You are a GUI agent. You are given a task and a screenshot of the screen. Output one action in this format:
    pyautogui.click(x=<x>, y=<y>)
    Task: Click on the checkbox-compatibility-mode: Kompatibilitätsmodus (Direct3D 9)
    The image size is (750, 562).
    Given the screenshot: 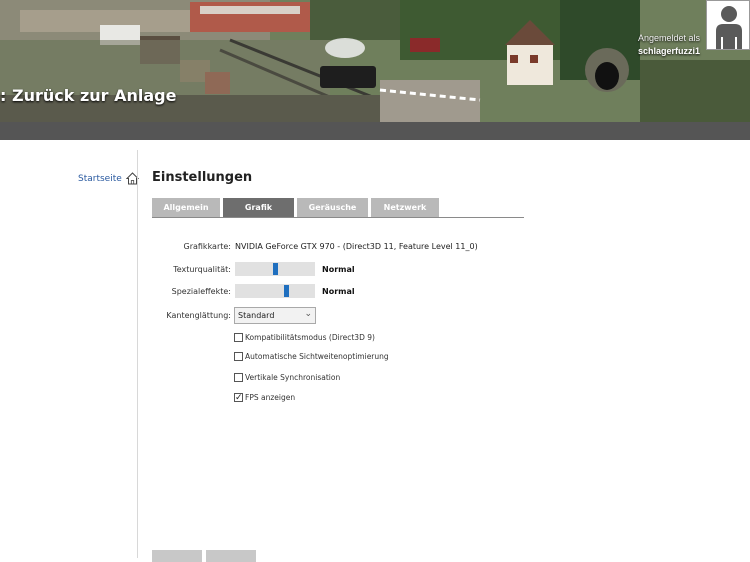 What is the action you would take?
    pyautogui.click(x=304, y=337)
    